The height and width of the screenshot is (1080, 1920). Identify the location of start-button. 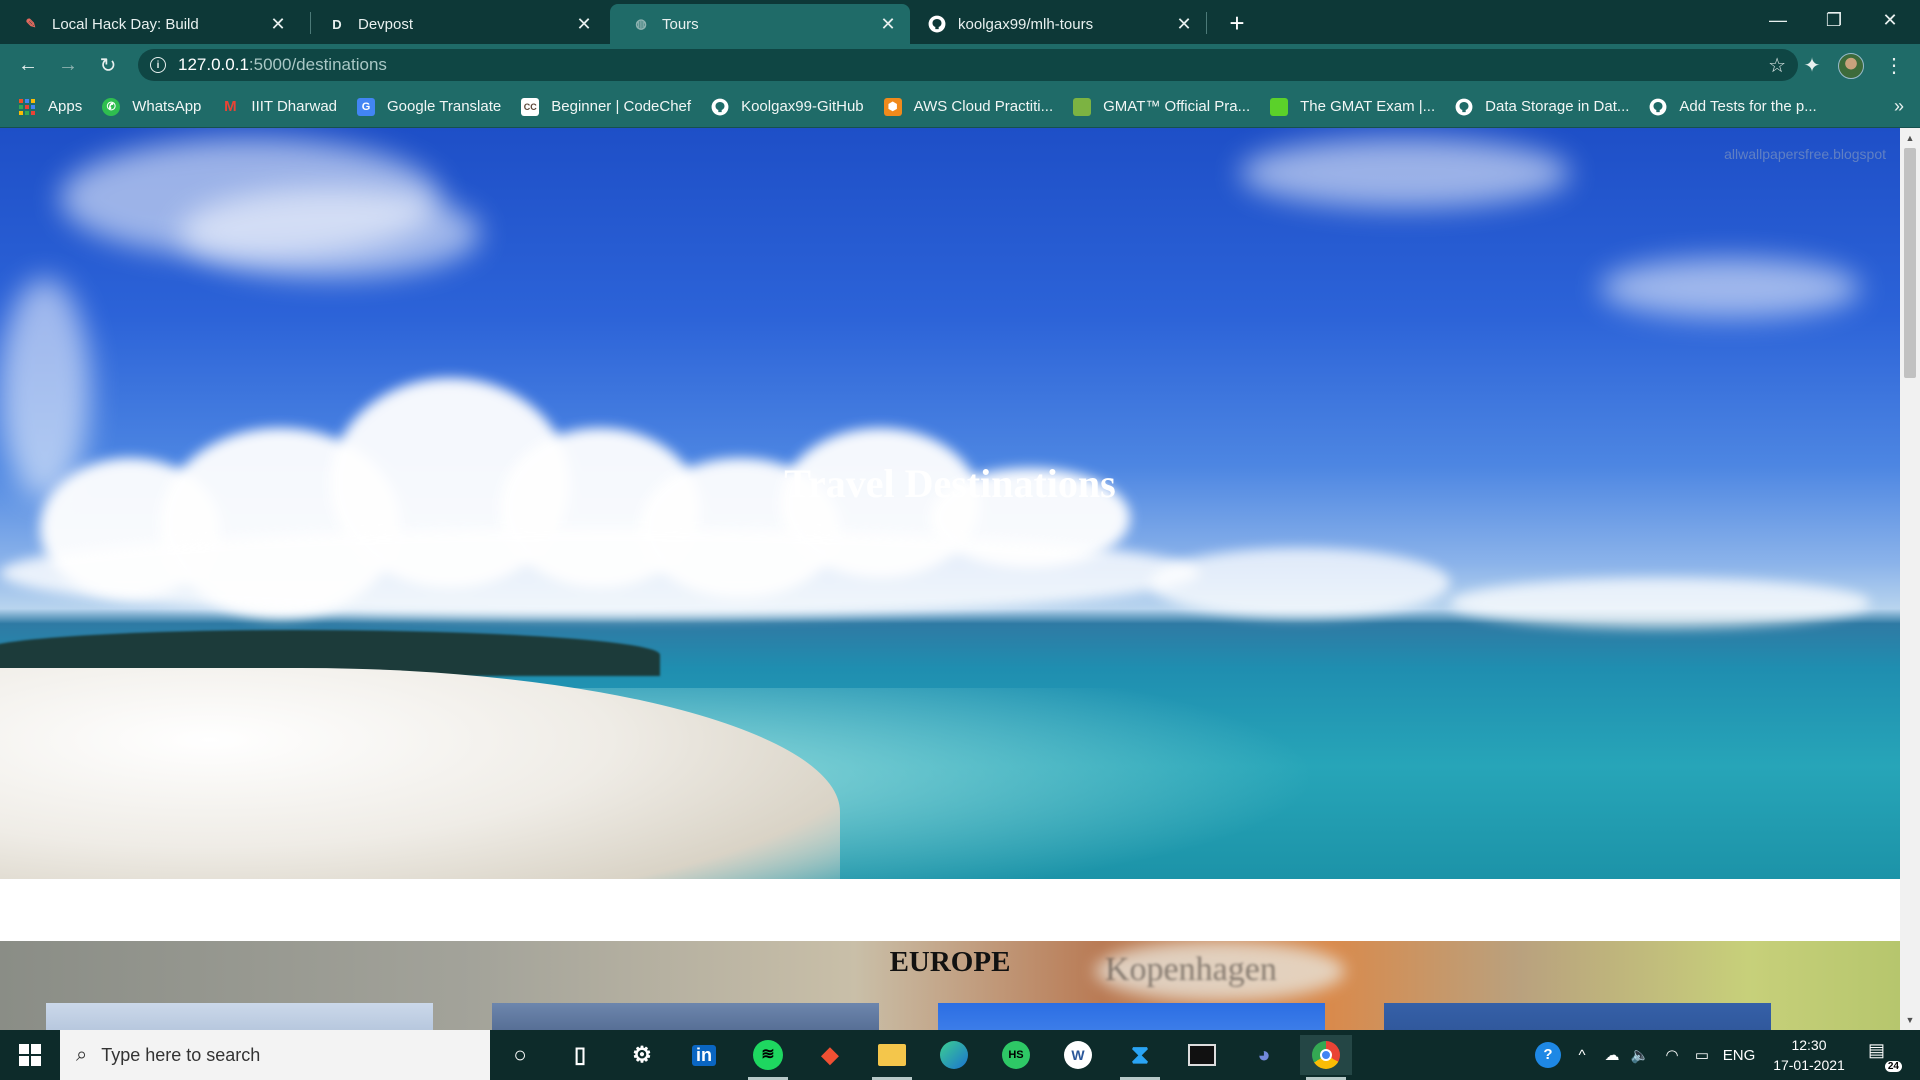
(30, 1055).